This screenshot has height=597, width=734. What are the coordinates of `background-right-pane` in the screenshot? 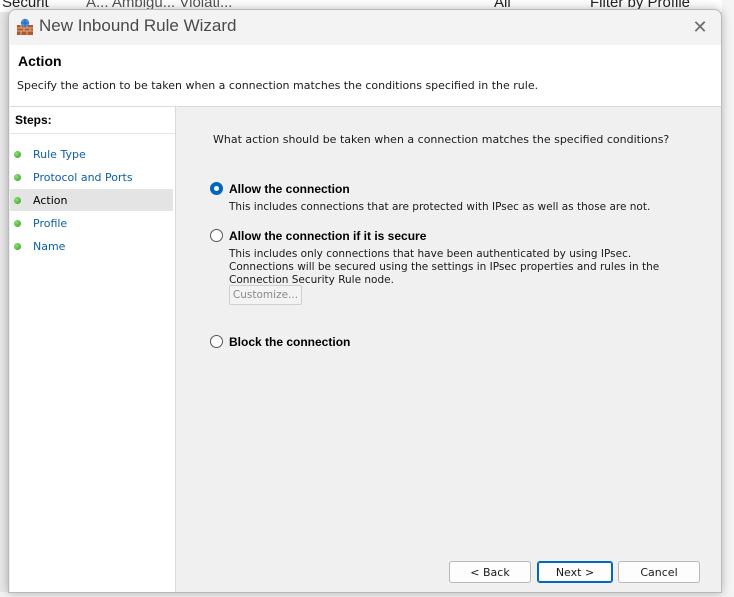 It's located at (728, 298).